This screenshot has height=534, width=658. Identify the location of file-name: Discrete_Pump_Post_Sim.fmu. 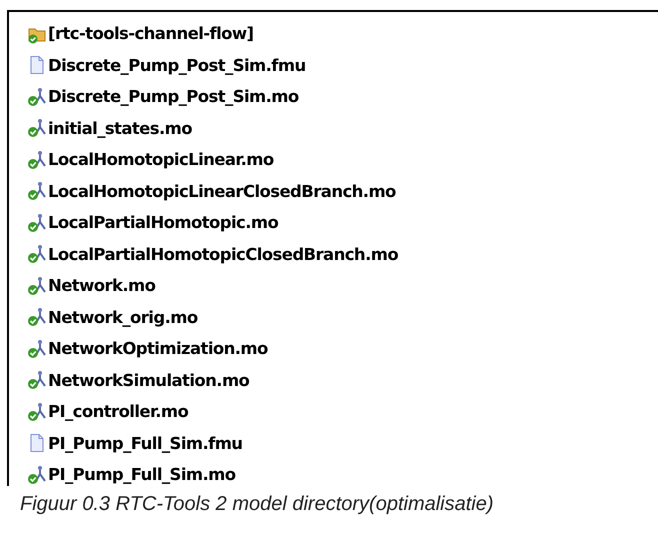
(177, 65).